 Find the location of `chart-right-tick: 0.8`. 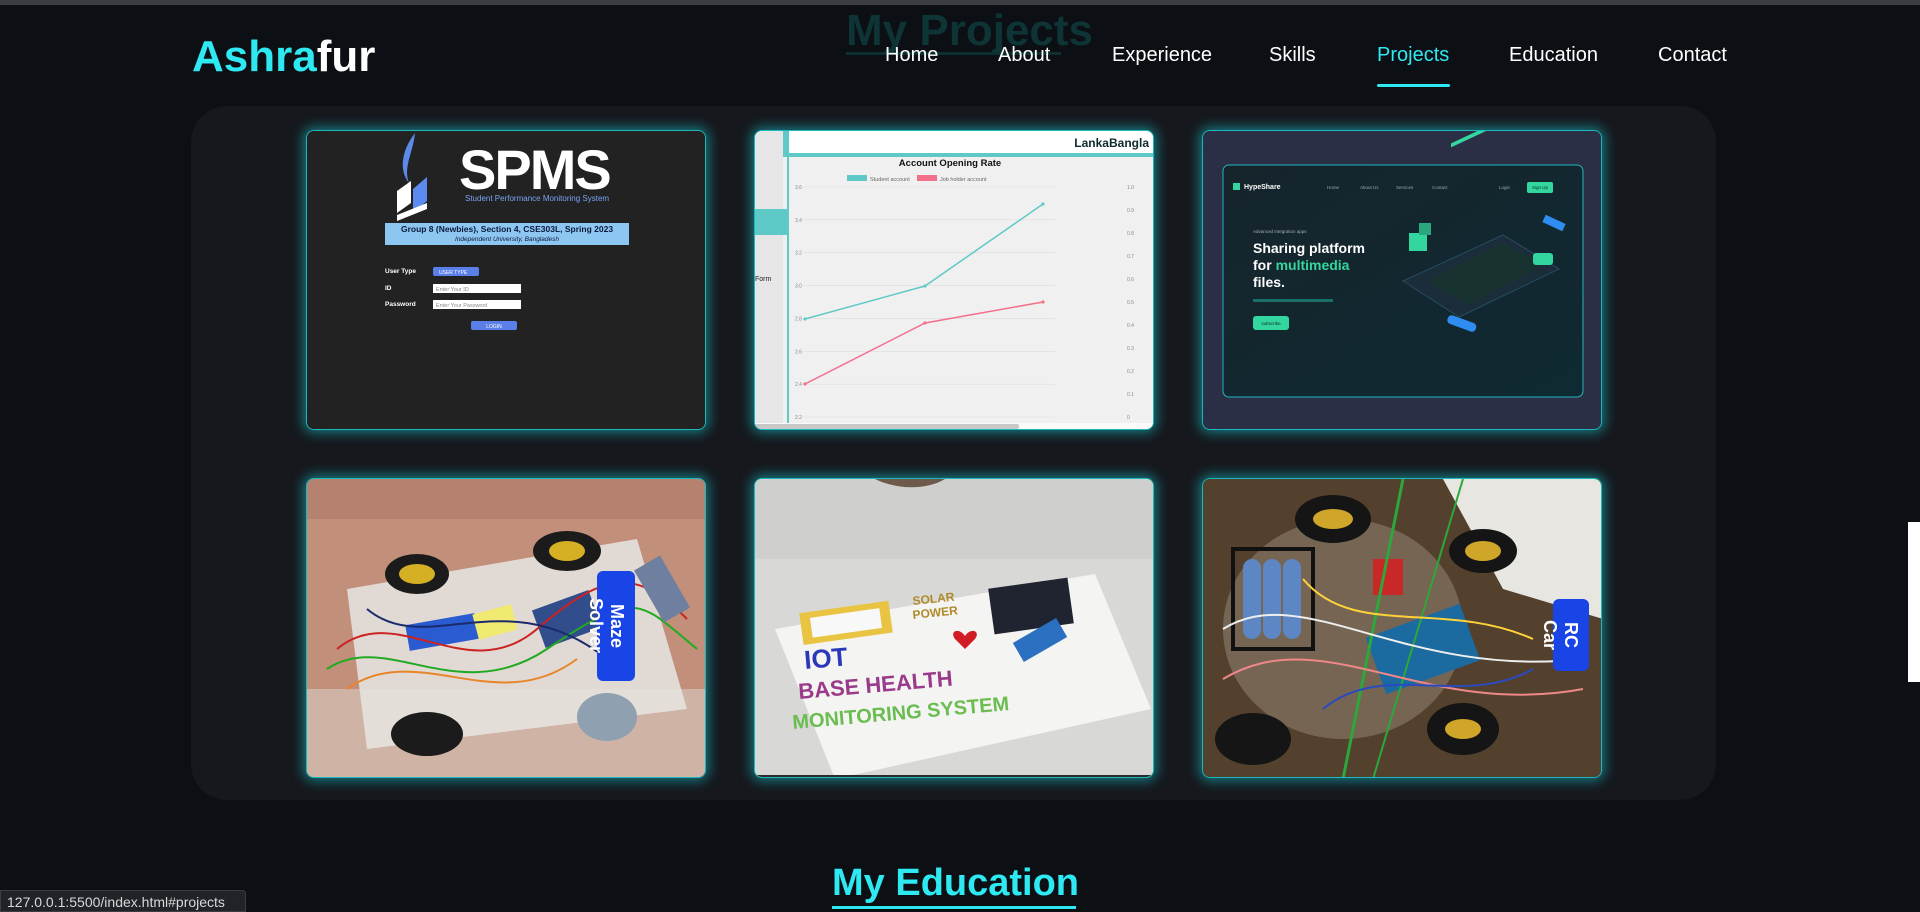

chart-right-tick: 0.8 is located at coordinates (1130, 234).